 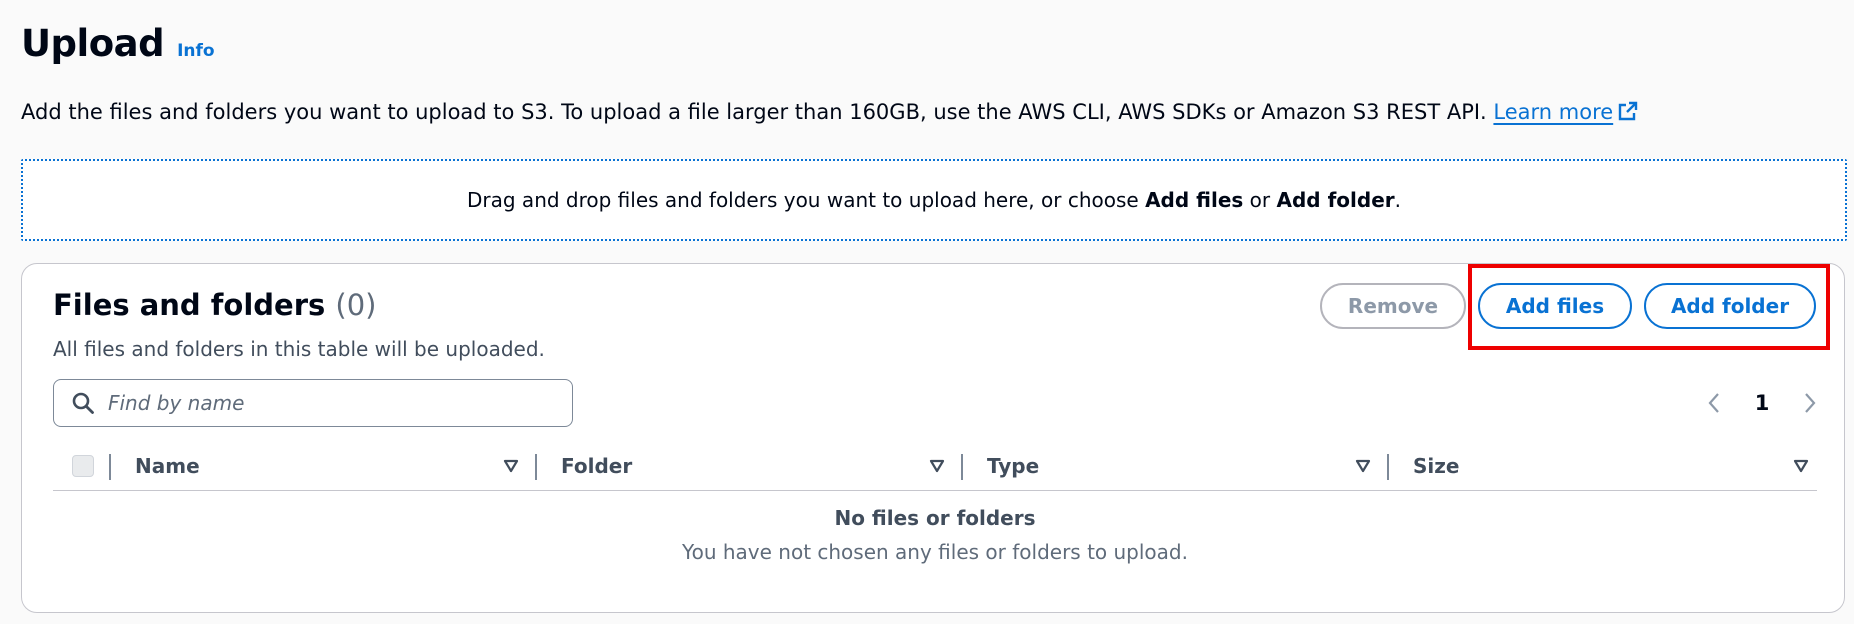 I want to click on remove-button: Remove, so click(x=1393, y=306).